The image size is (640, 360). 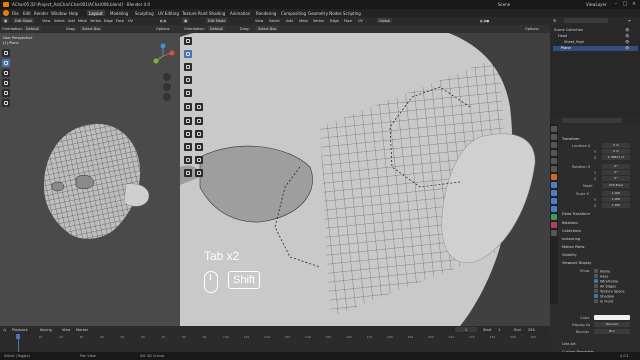 What do you see at coordinates (266, 13) in the screenshot?
I see `tab-rendering: Rendering` at bounding box center [266, 13].